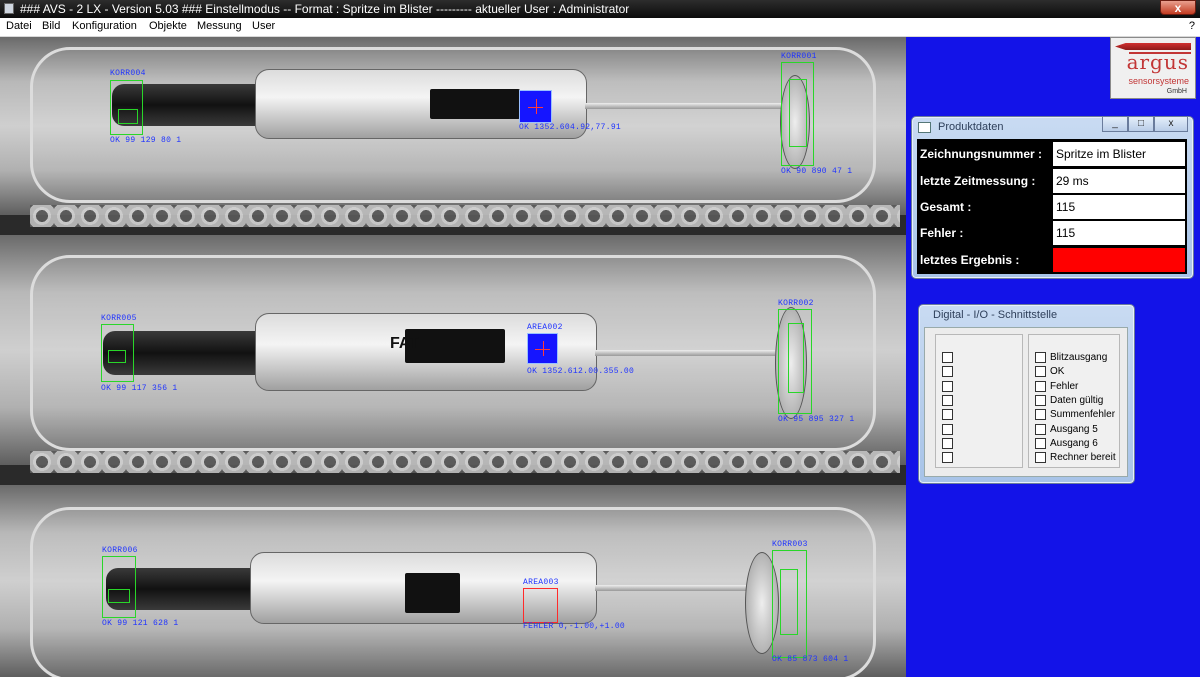 This screenshot has width=1200, height=677. I want to click on output-checkbox-fehler, so click(1040, 386).